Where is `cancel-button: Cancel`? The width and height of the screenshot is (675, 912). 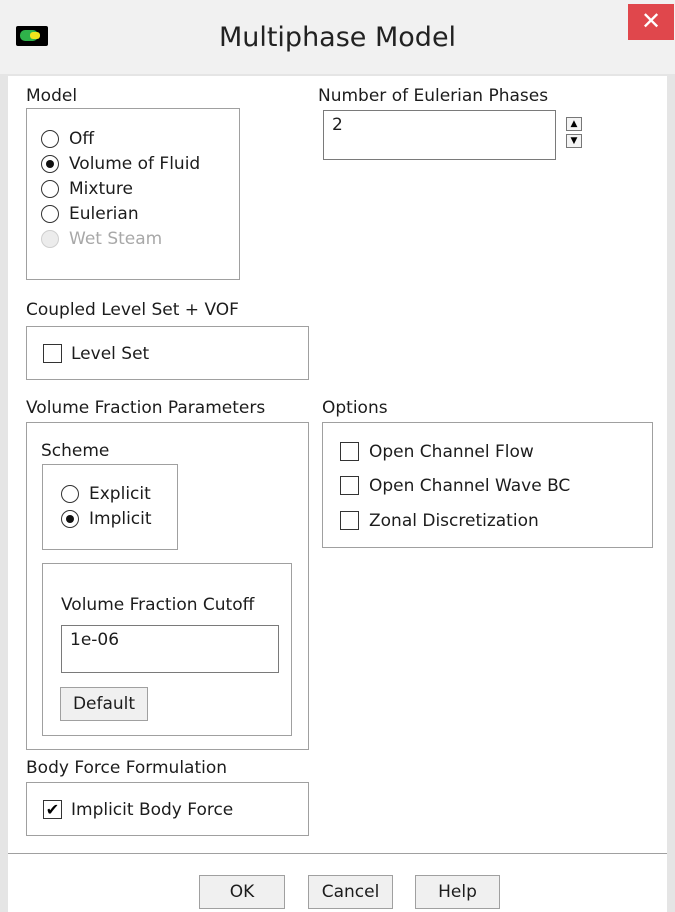 cancel-button: Cancel is located at coordinates (350, 892).